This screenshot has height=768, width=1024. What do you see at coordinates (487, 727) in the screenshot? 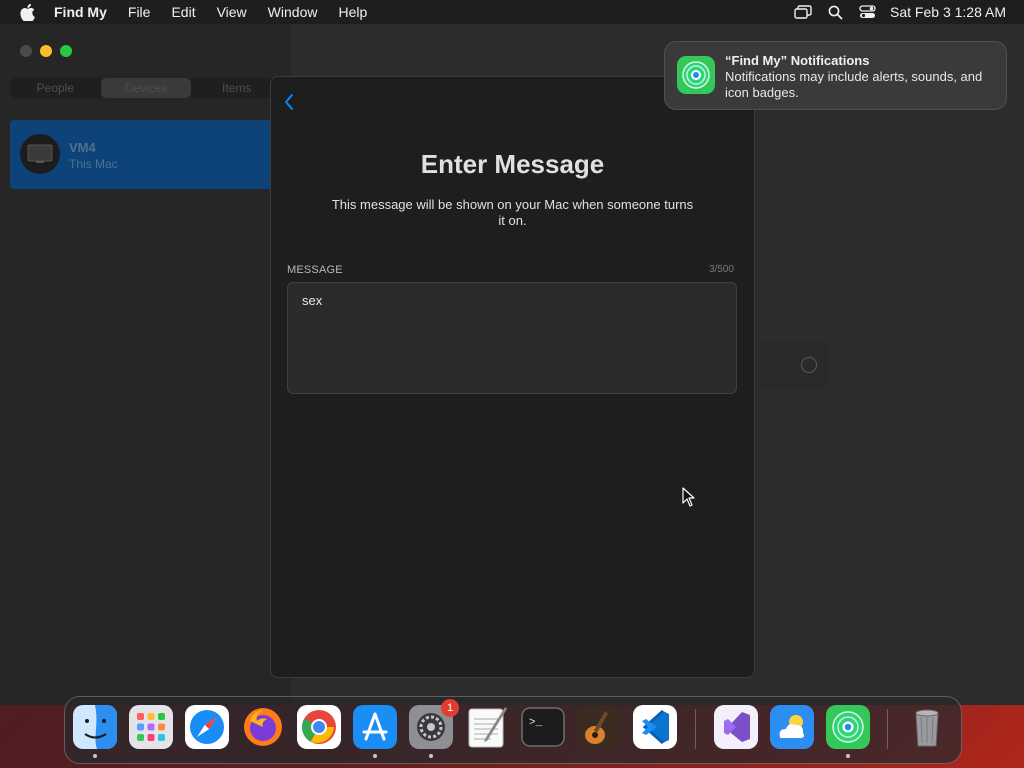
I see `dock-textedit-icon` at bounding box center [487, 727].